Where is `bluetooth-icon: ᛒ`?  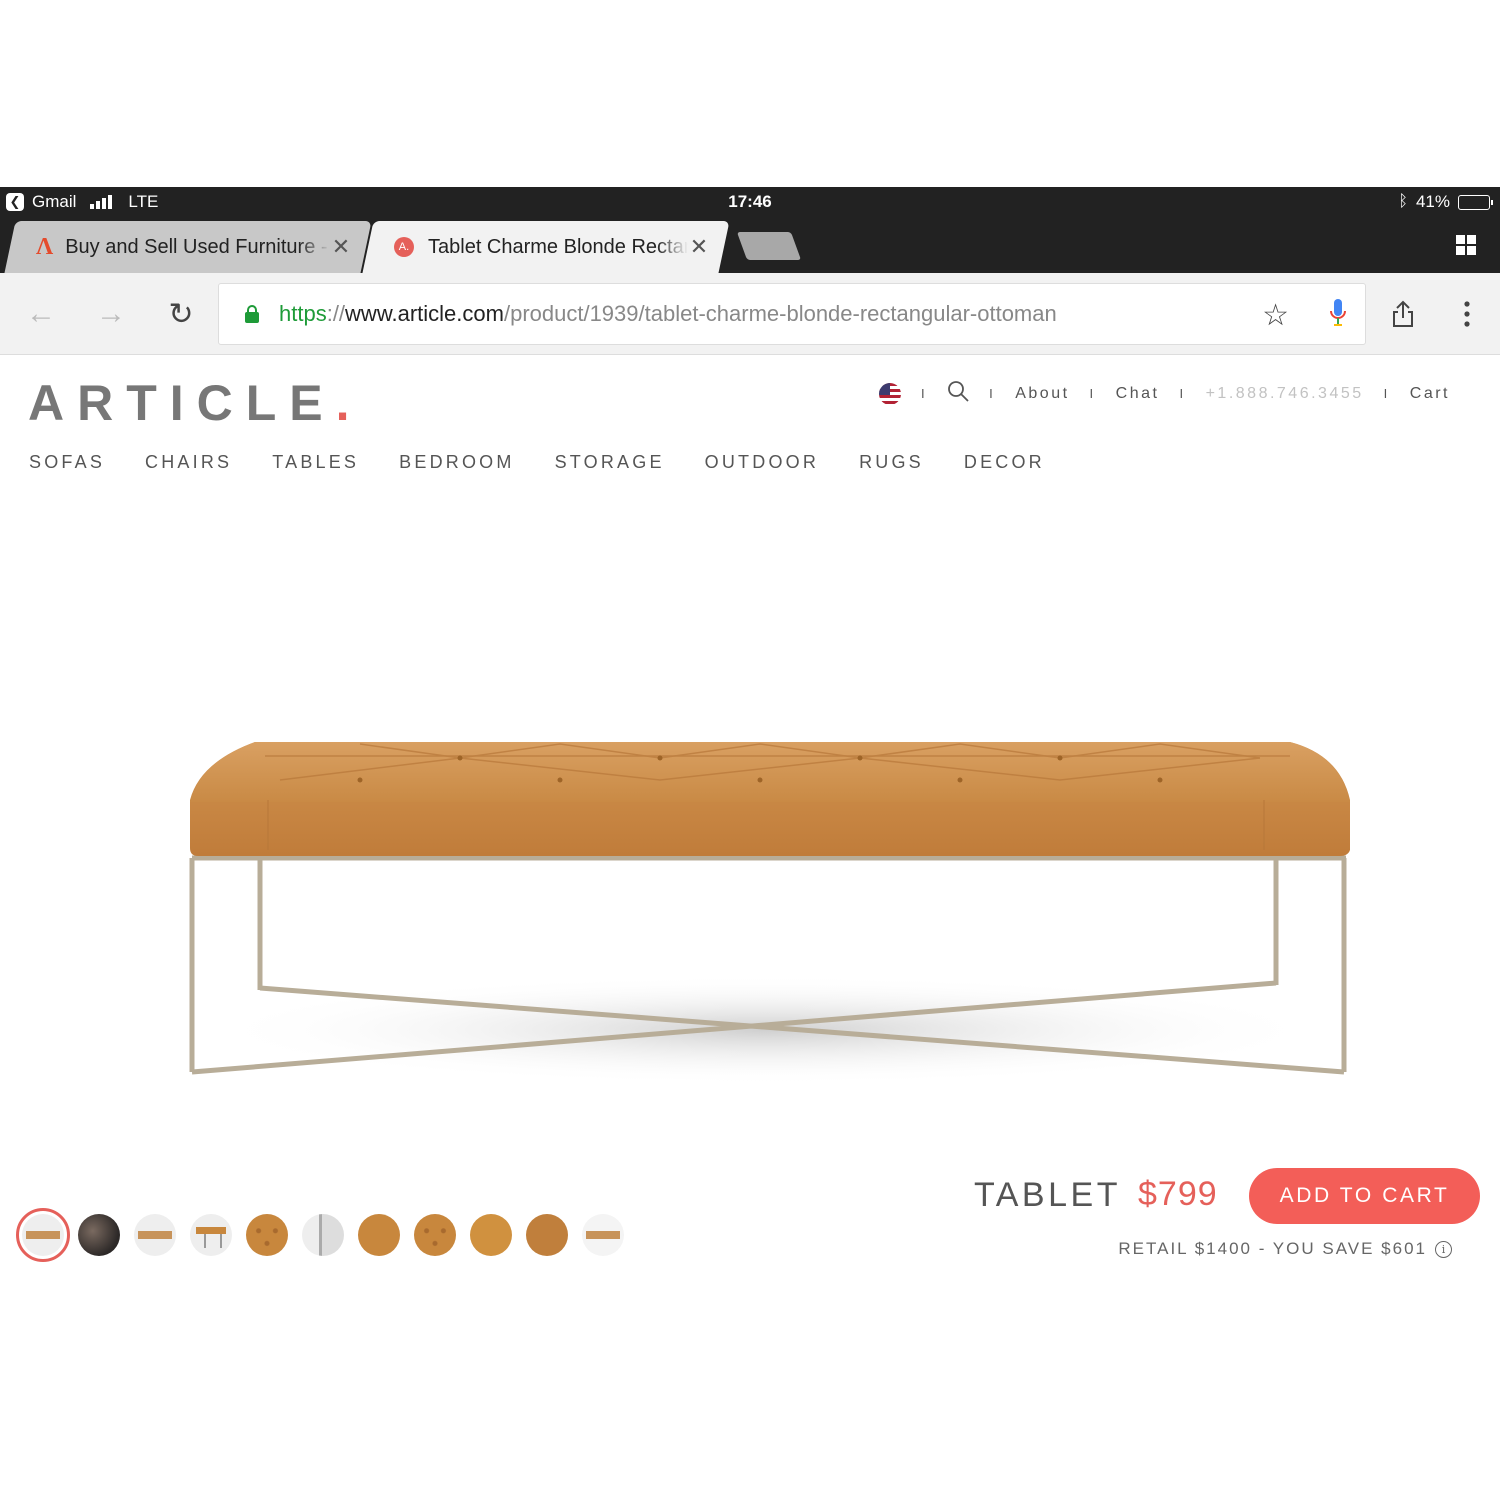
bluetooth-icon: ᛒ is located at coordinates (1403, 201).